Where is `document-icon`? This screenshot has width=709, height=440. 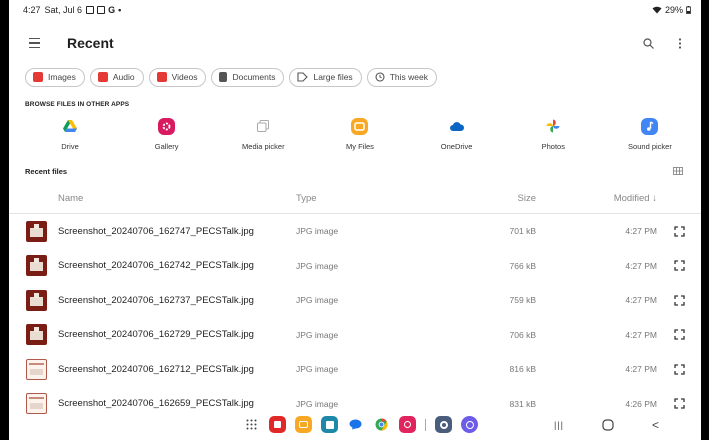
document-icon is located at coordinates (223, 77).